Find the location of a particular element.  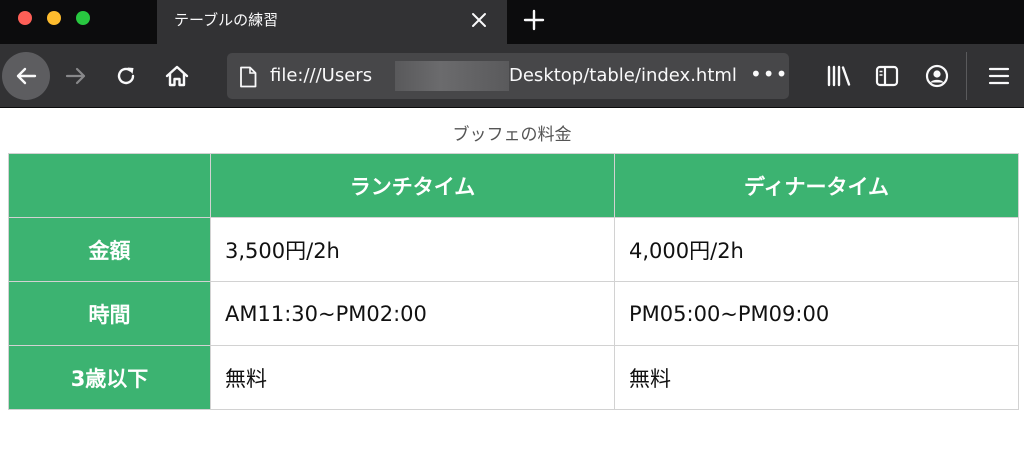

close-window-button is located at coordinates (25, 18).